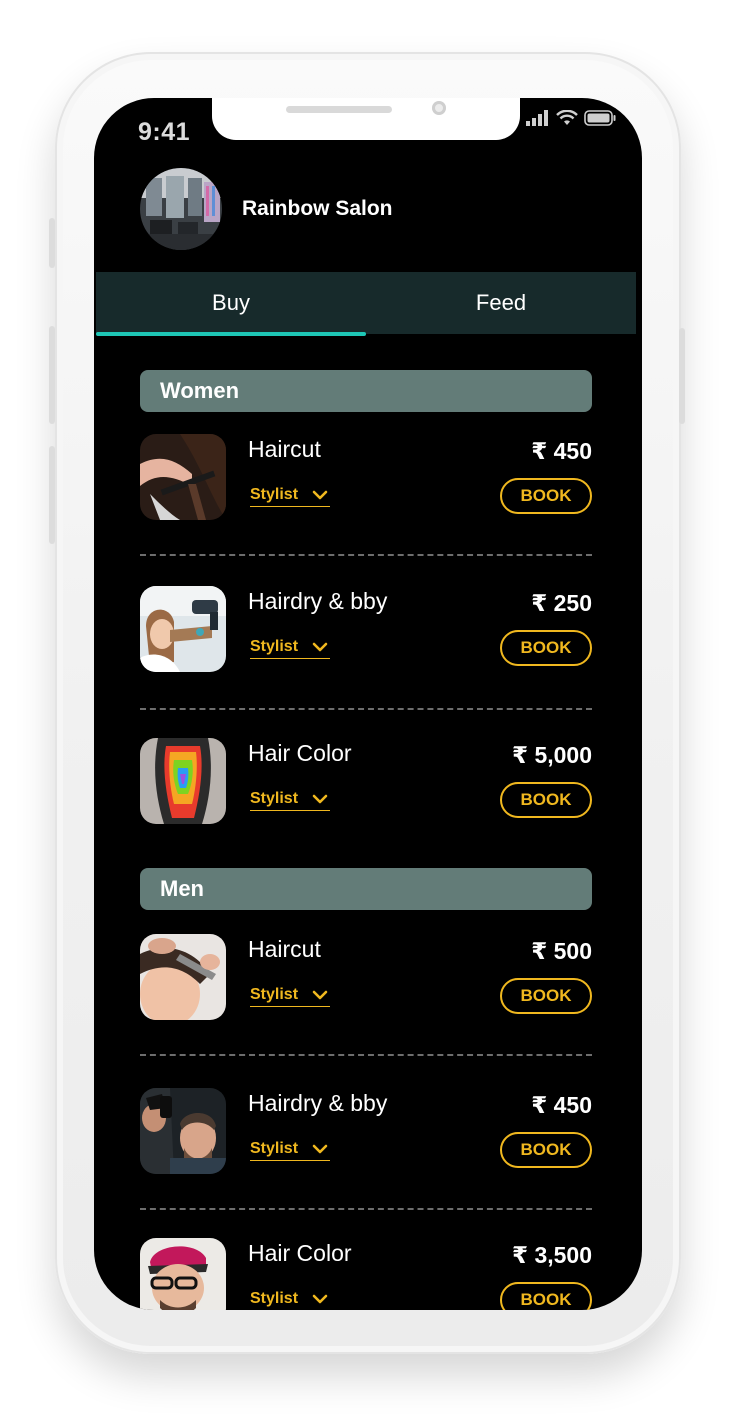 This screenshot has width=734, height=1416. What do you see at coordinates (561, 951) in the screenshot?
I see `service-price: ₹ 500` at bounding box center [561, 951].